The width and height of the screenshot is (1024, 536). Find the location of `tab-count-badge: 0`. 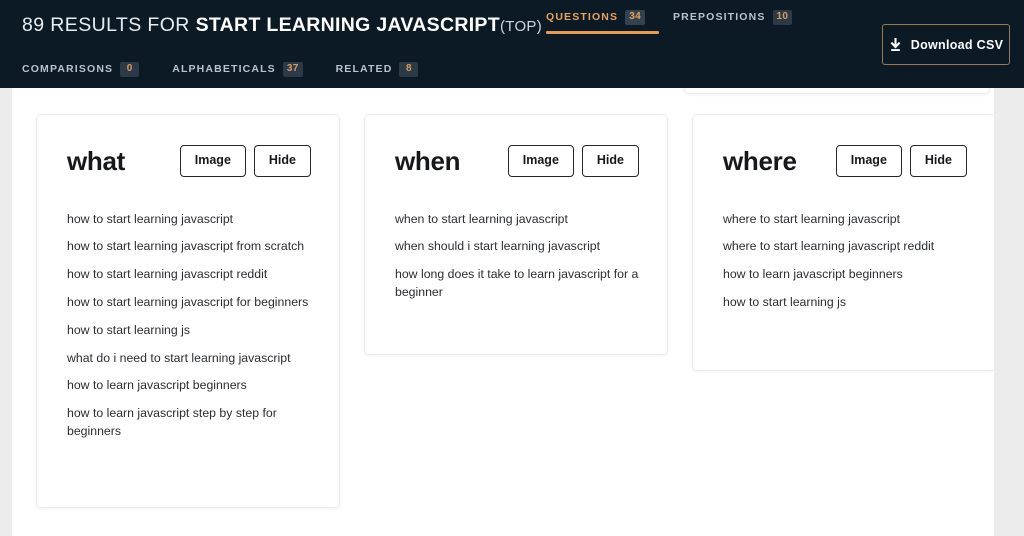

tab-count-badge: 0 is located at coordinates (130, 69).